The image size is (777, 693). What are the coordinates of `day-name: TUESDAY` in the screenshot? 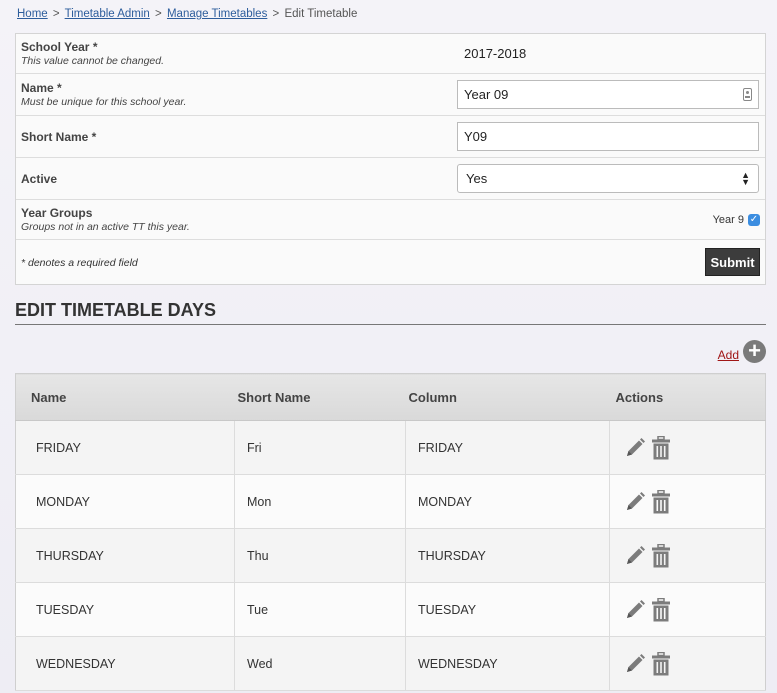 It's located at (65, 609).